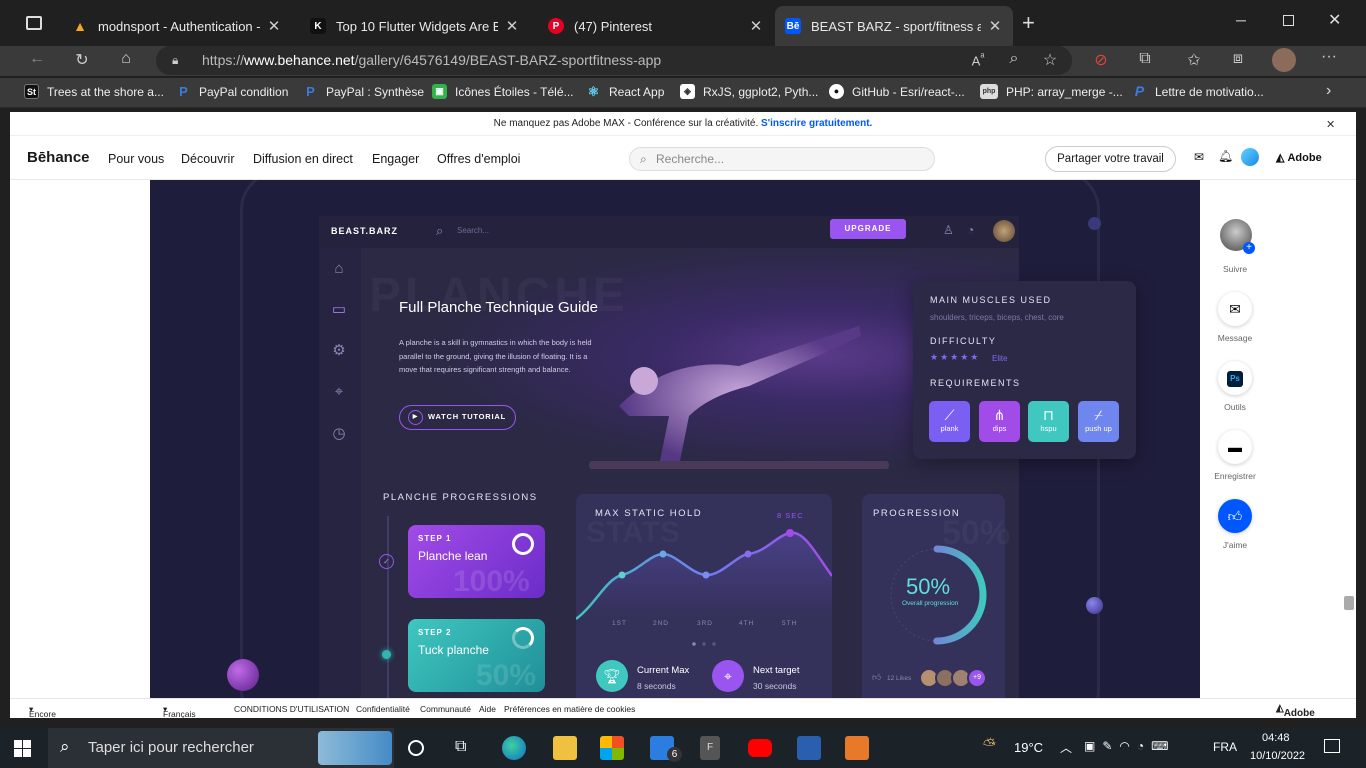 This screenshot has height=768, width=1366. I want to click on notice-signup-link: S'inscrire gratuitement., so click(816, 123).